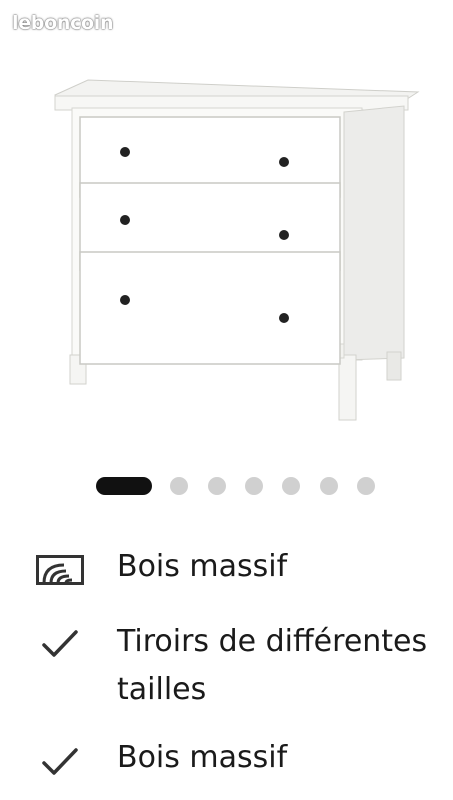 This screenshot has width=453, height=800. What do you see at coordinates (63, 23) in the screenshot?
I see `watermark-logo: leboncoin` at bounding box center [63, 23].